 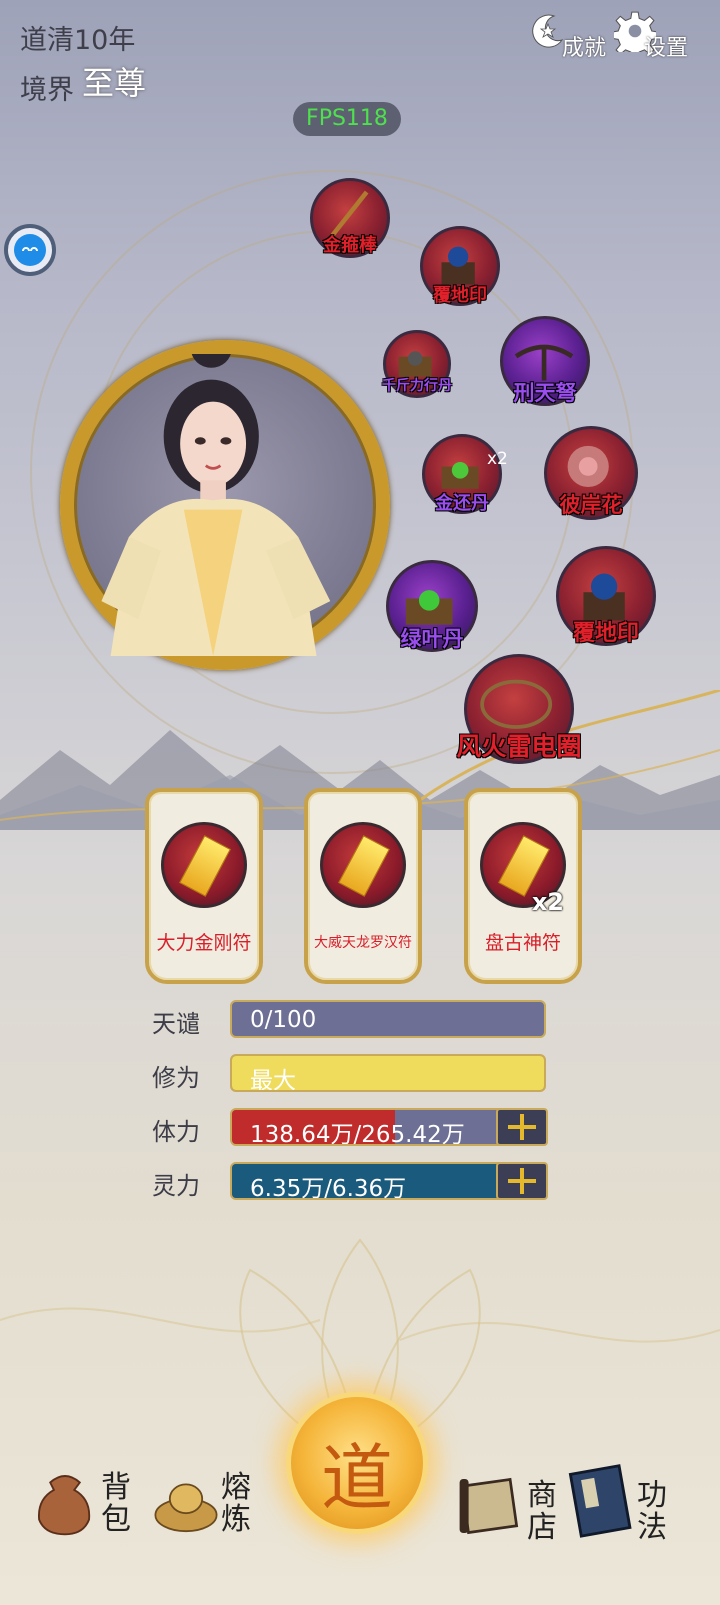 I want to click on item-label: 刑天弩, so click(x=545, y=393).